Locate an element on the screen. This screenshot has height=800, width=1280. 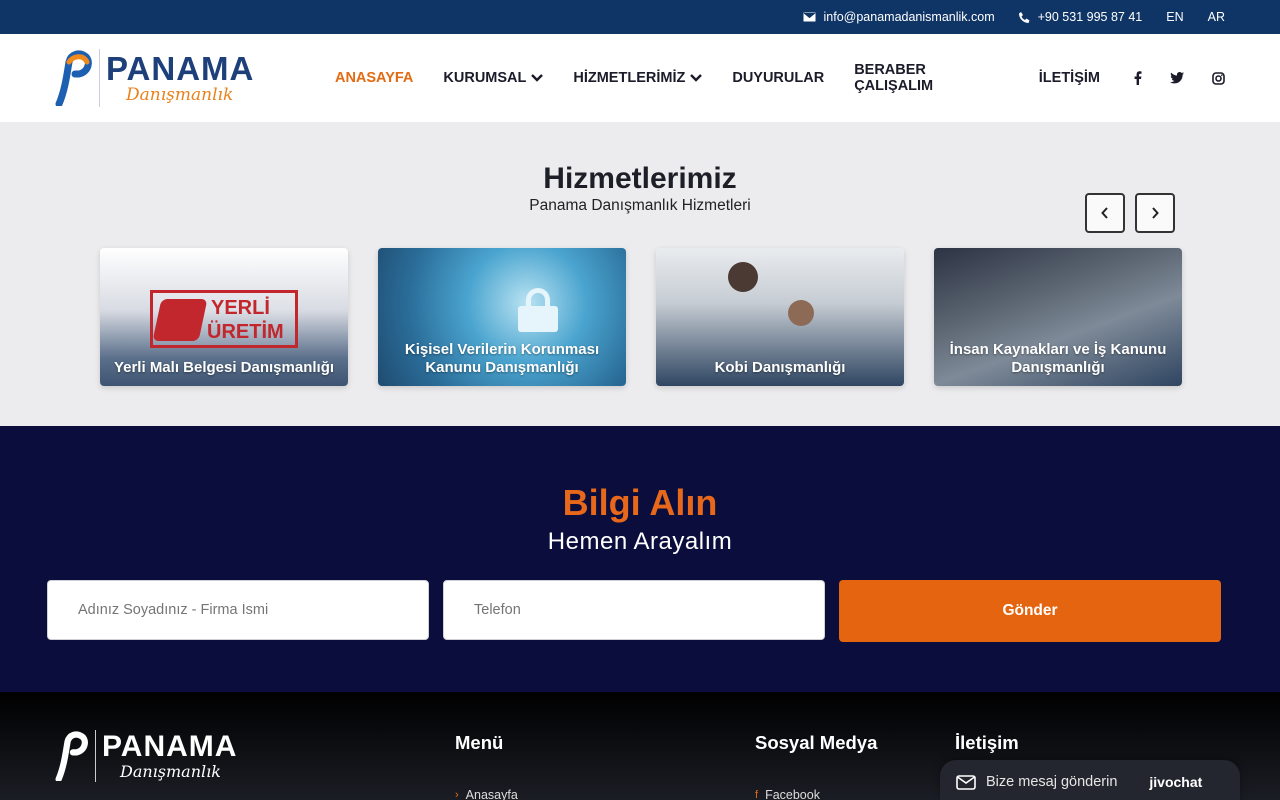
site-logo: PANAMA Danışmanlık is located at coordinates (195, 78).